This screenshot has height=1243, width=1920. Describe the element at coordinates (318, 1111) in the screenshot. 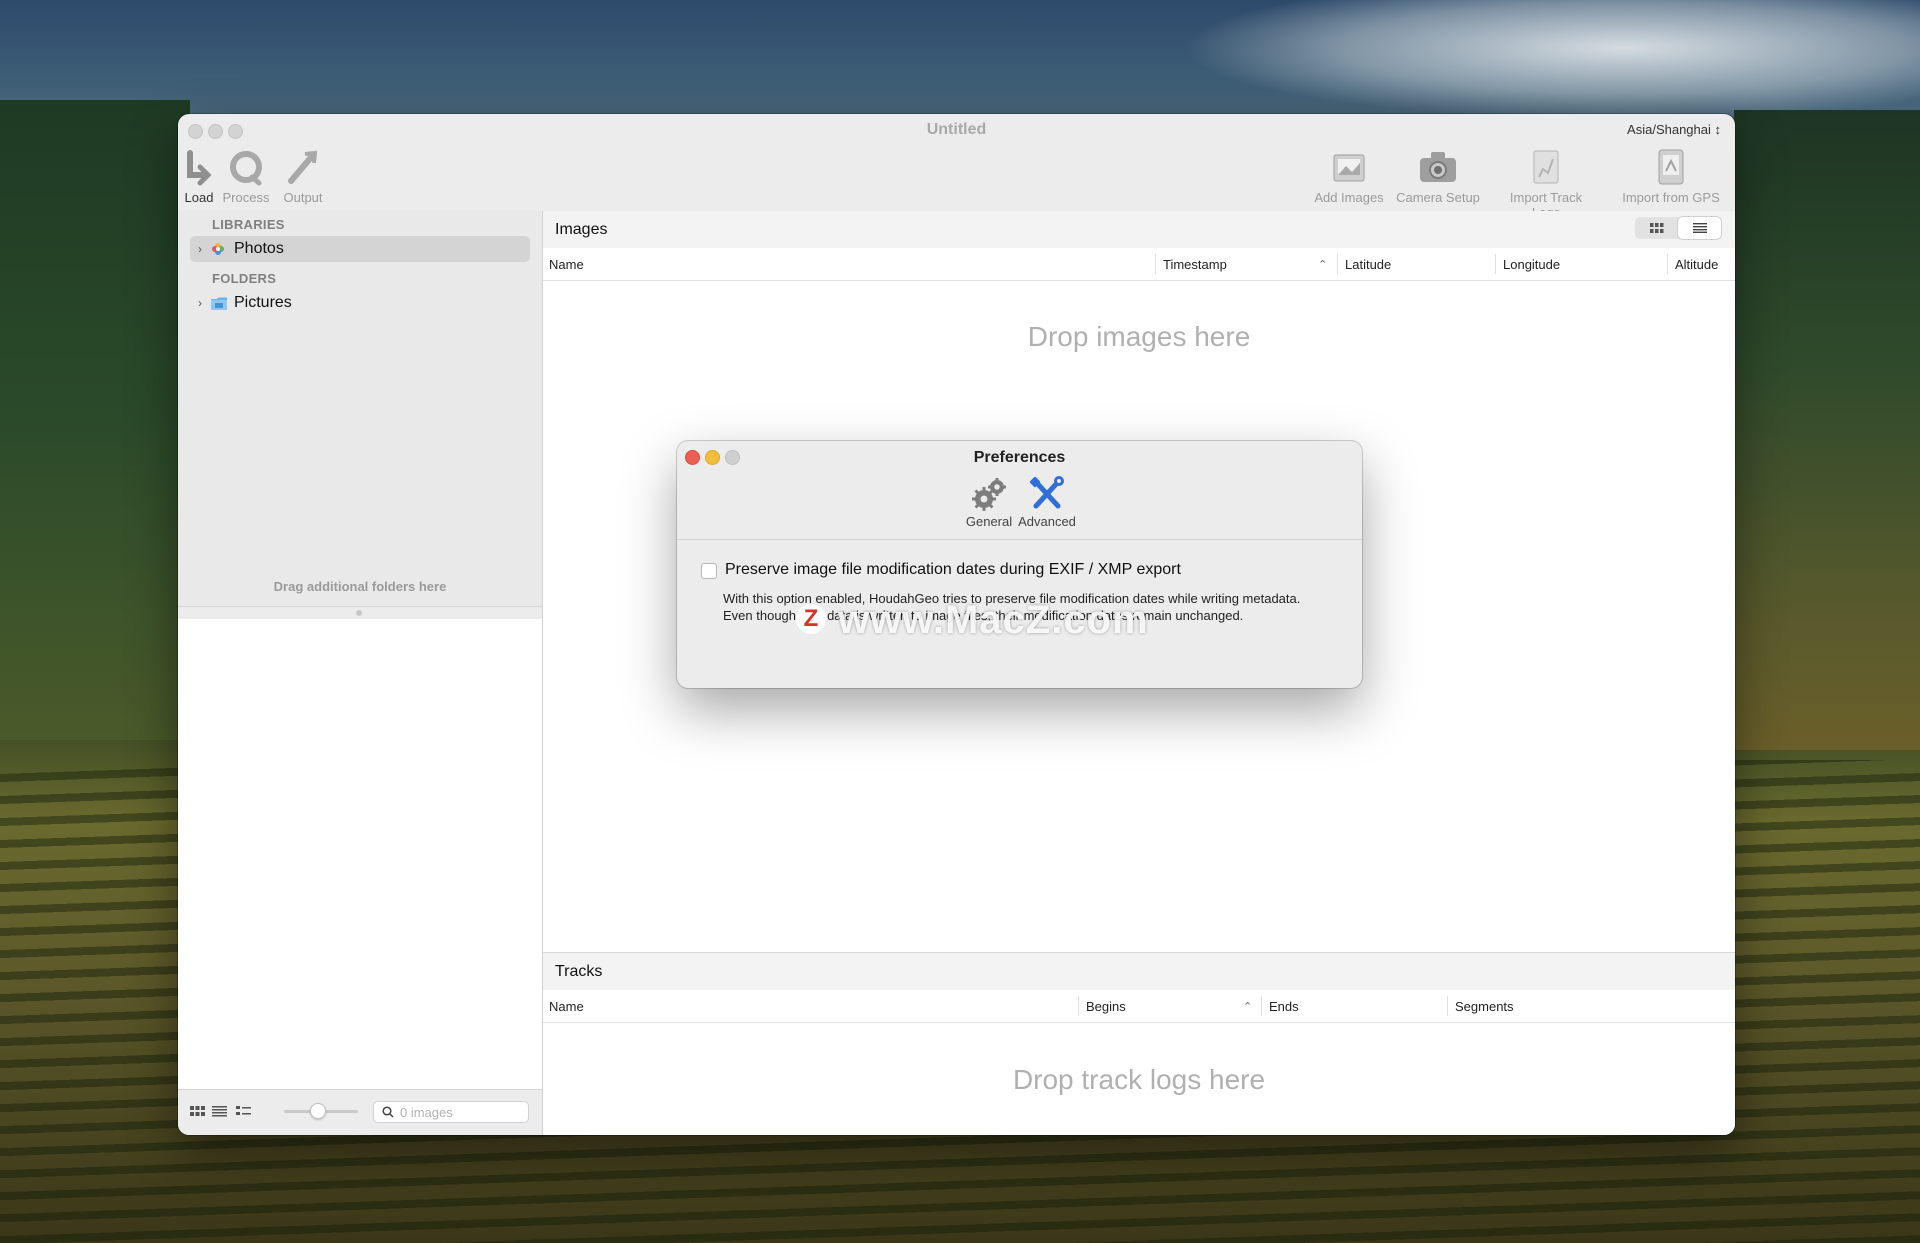

I see `slider-knob` at that location.